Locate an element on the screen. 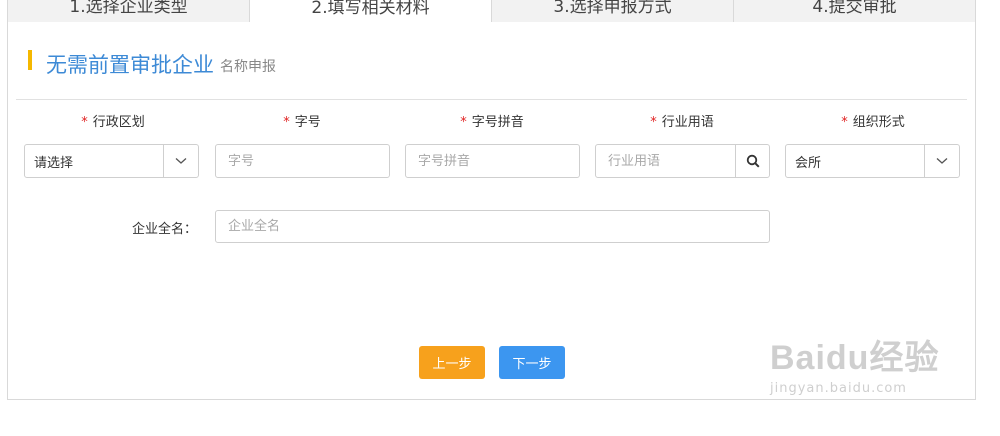 The height and width of the screenshot is (436, 1000). watermark: Baidu经验 jingyan.baidu.com is located at coordinates (854, 363).